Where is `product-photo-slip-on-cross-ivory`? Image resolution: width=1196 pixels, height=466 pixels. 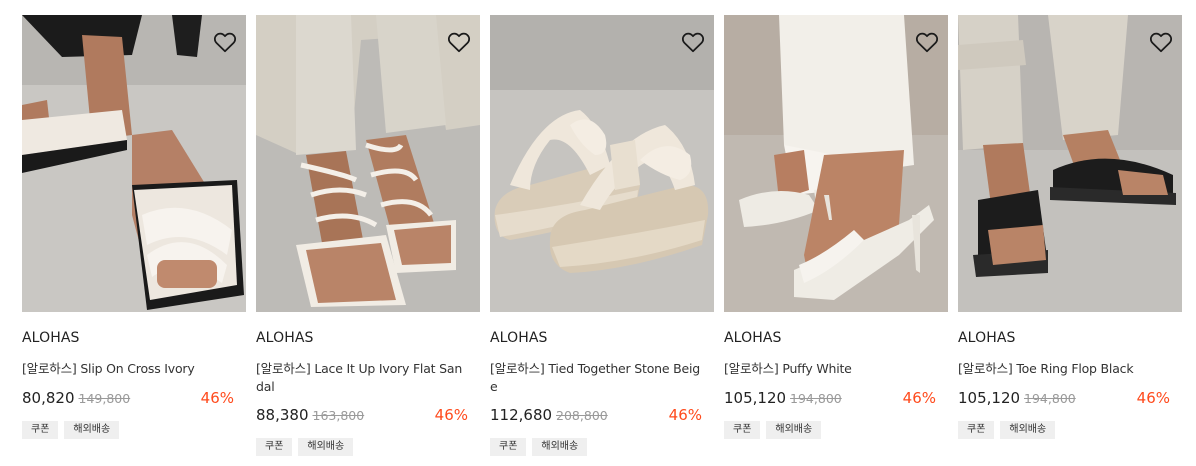
product-photo-slip-on-cross-ivory is located at coordinates (134, 163).